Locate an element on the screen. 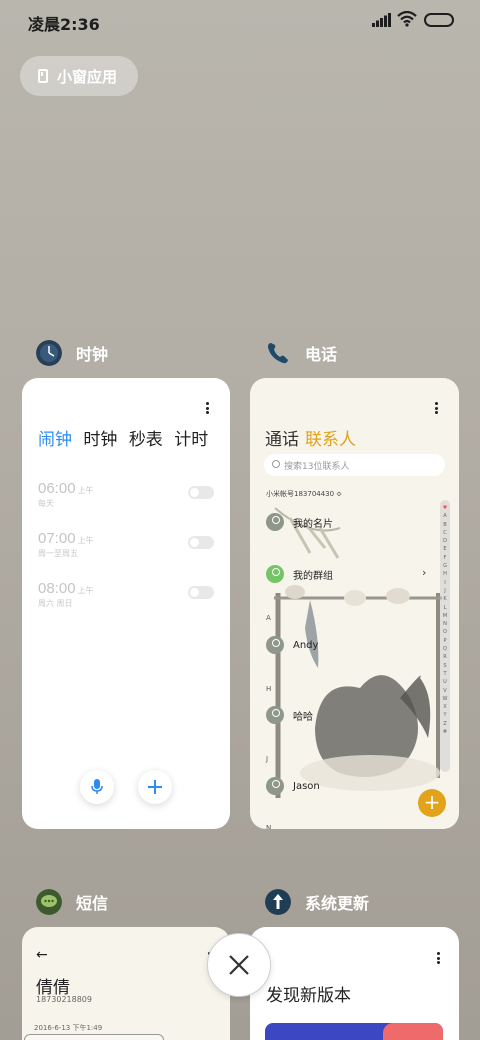  app-label-sms: 短信 is located at coordinates (72, 902).